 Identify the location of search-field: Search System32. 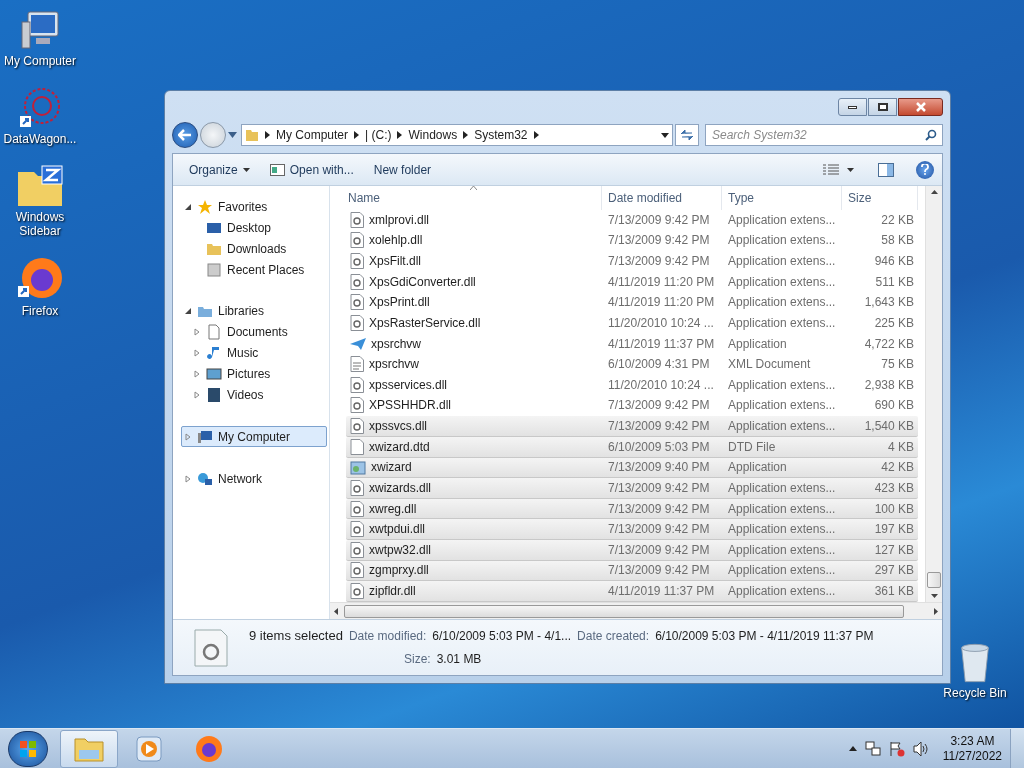
(824, 135).